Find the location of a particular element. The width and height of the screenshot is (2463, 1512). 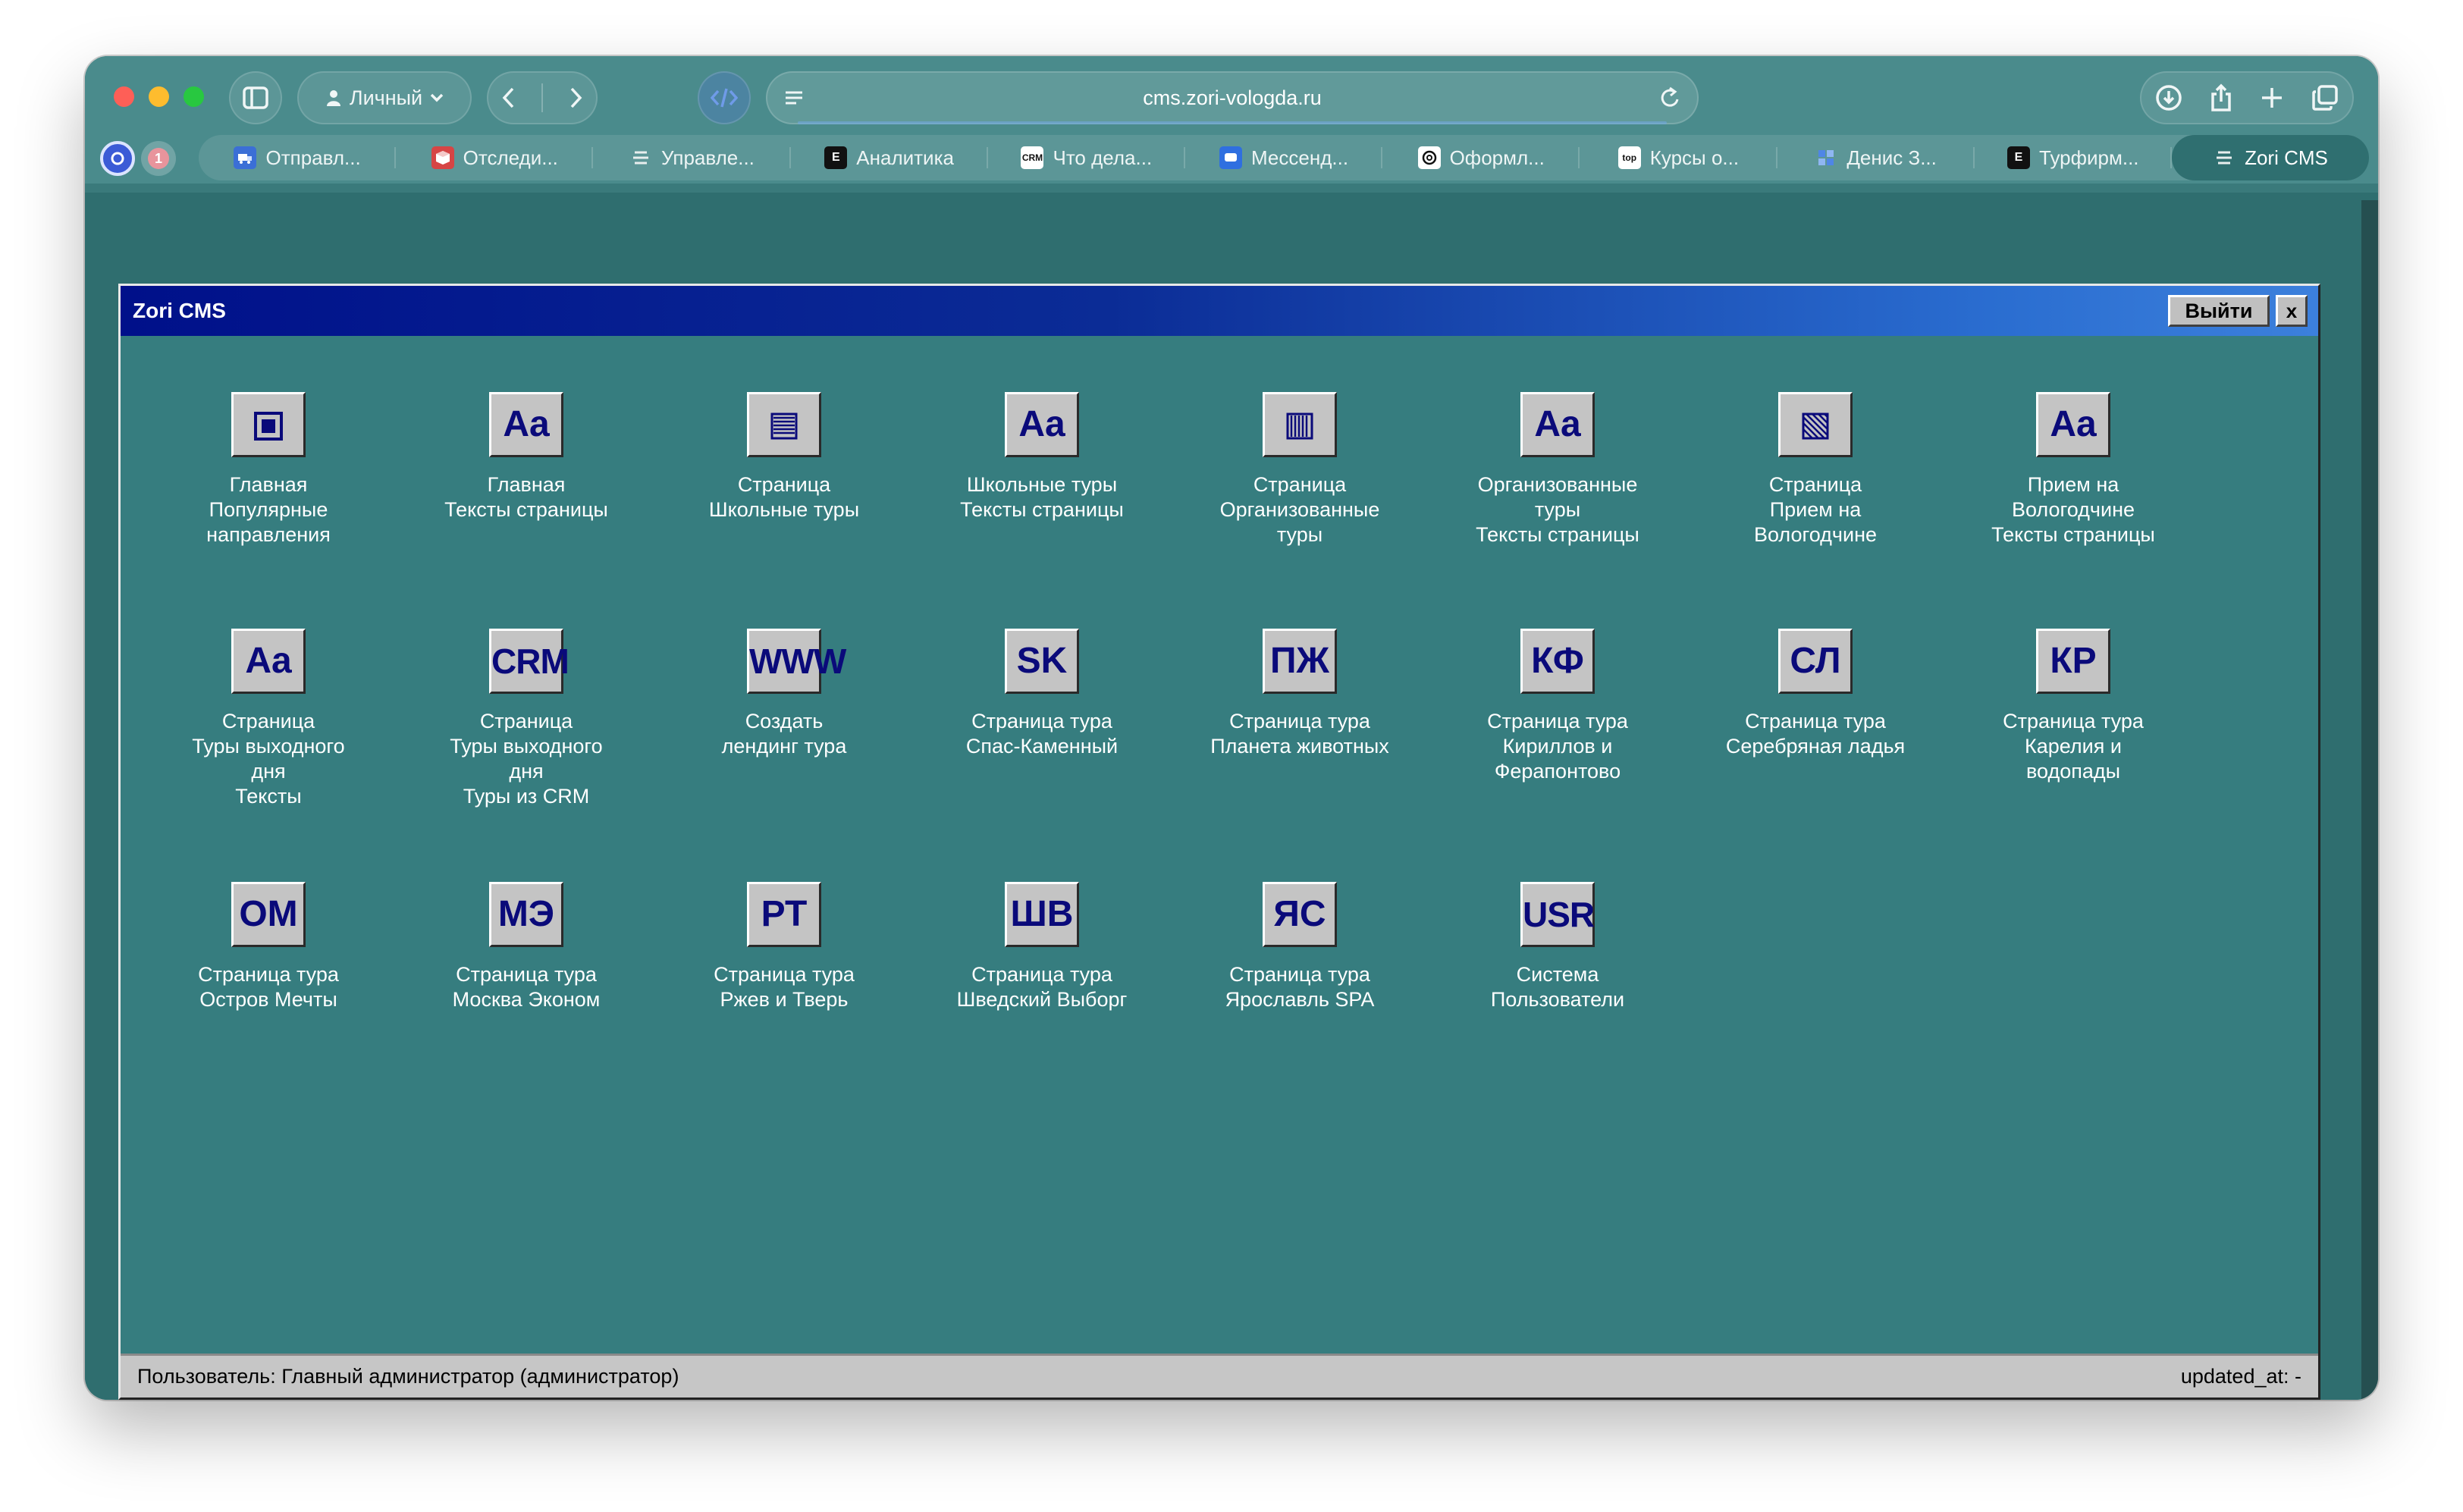

module-item: Aa Организованные туры Тексты страницы is located at coordinates (1557, 469).